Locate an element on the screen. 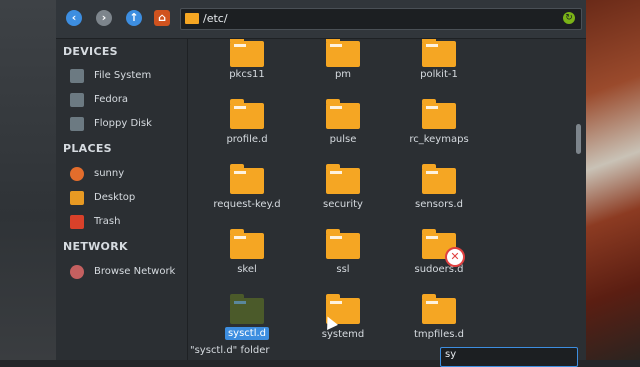 The height and width of the screenshot is (367, 640). file-name: pm is located at coordinates (343, 74).